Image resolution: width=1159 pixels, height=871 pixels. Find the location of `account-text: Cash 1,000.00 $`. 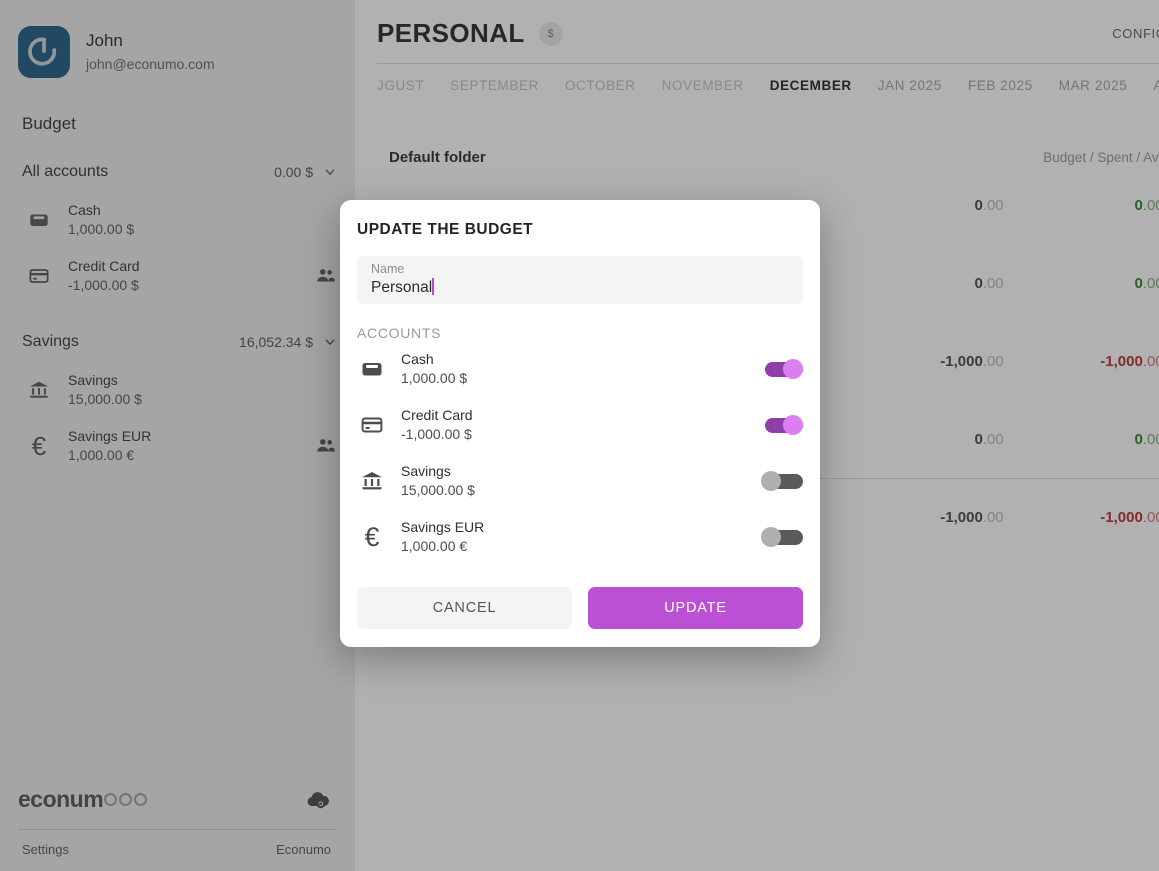

account-text: Cash 1,000.00 $ is located at coordinates (581, 369).